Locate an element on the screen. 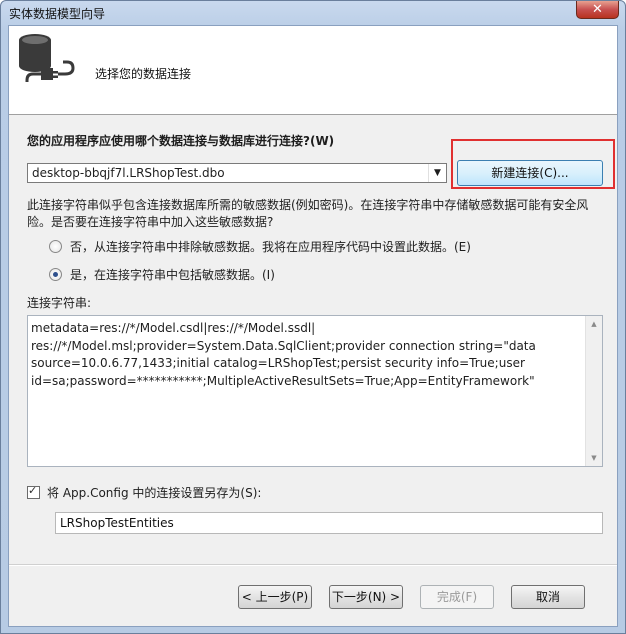 The height and width of the screenshot is (634, 626). radio-exclude-sensitive: 否，从连接字符串中排除敏感数据。我将在应用程序代码中设置此数据。(E) is located at coordinates (260, 246).